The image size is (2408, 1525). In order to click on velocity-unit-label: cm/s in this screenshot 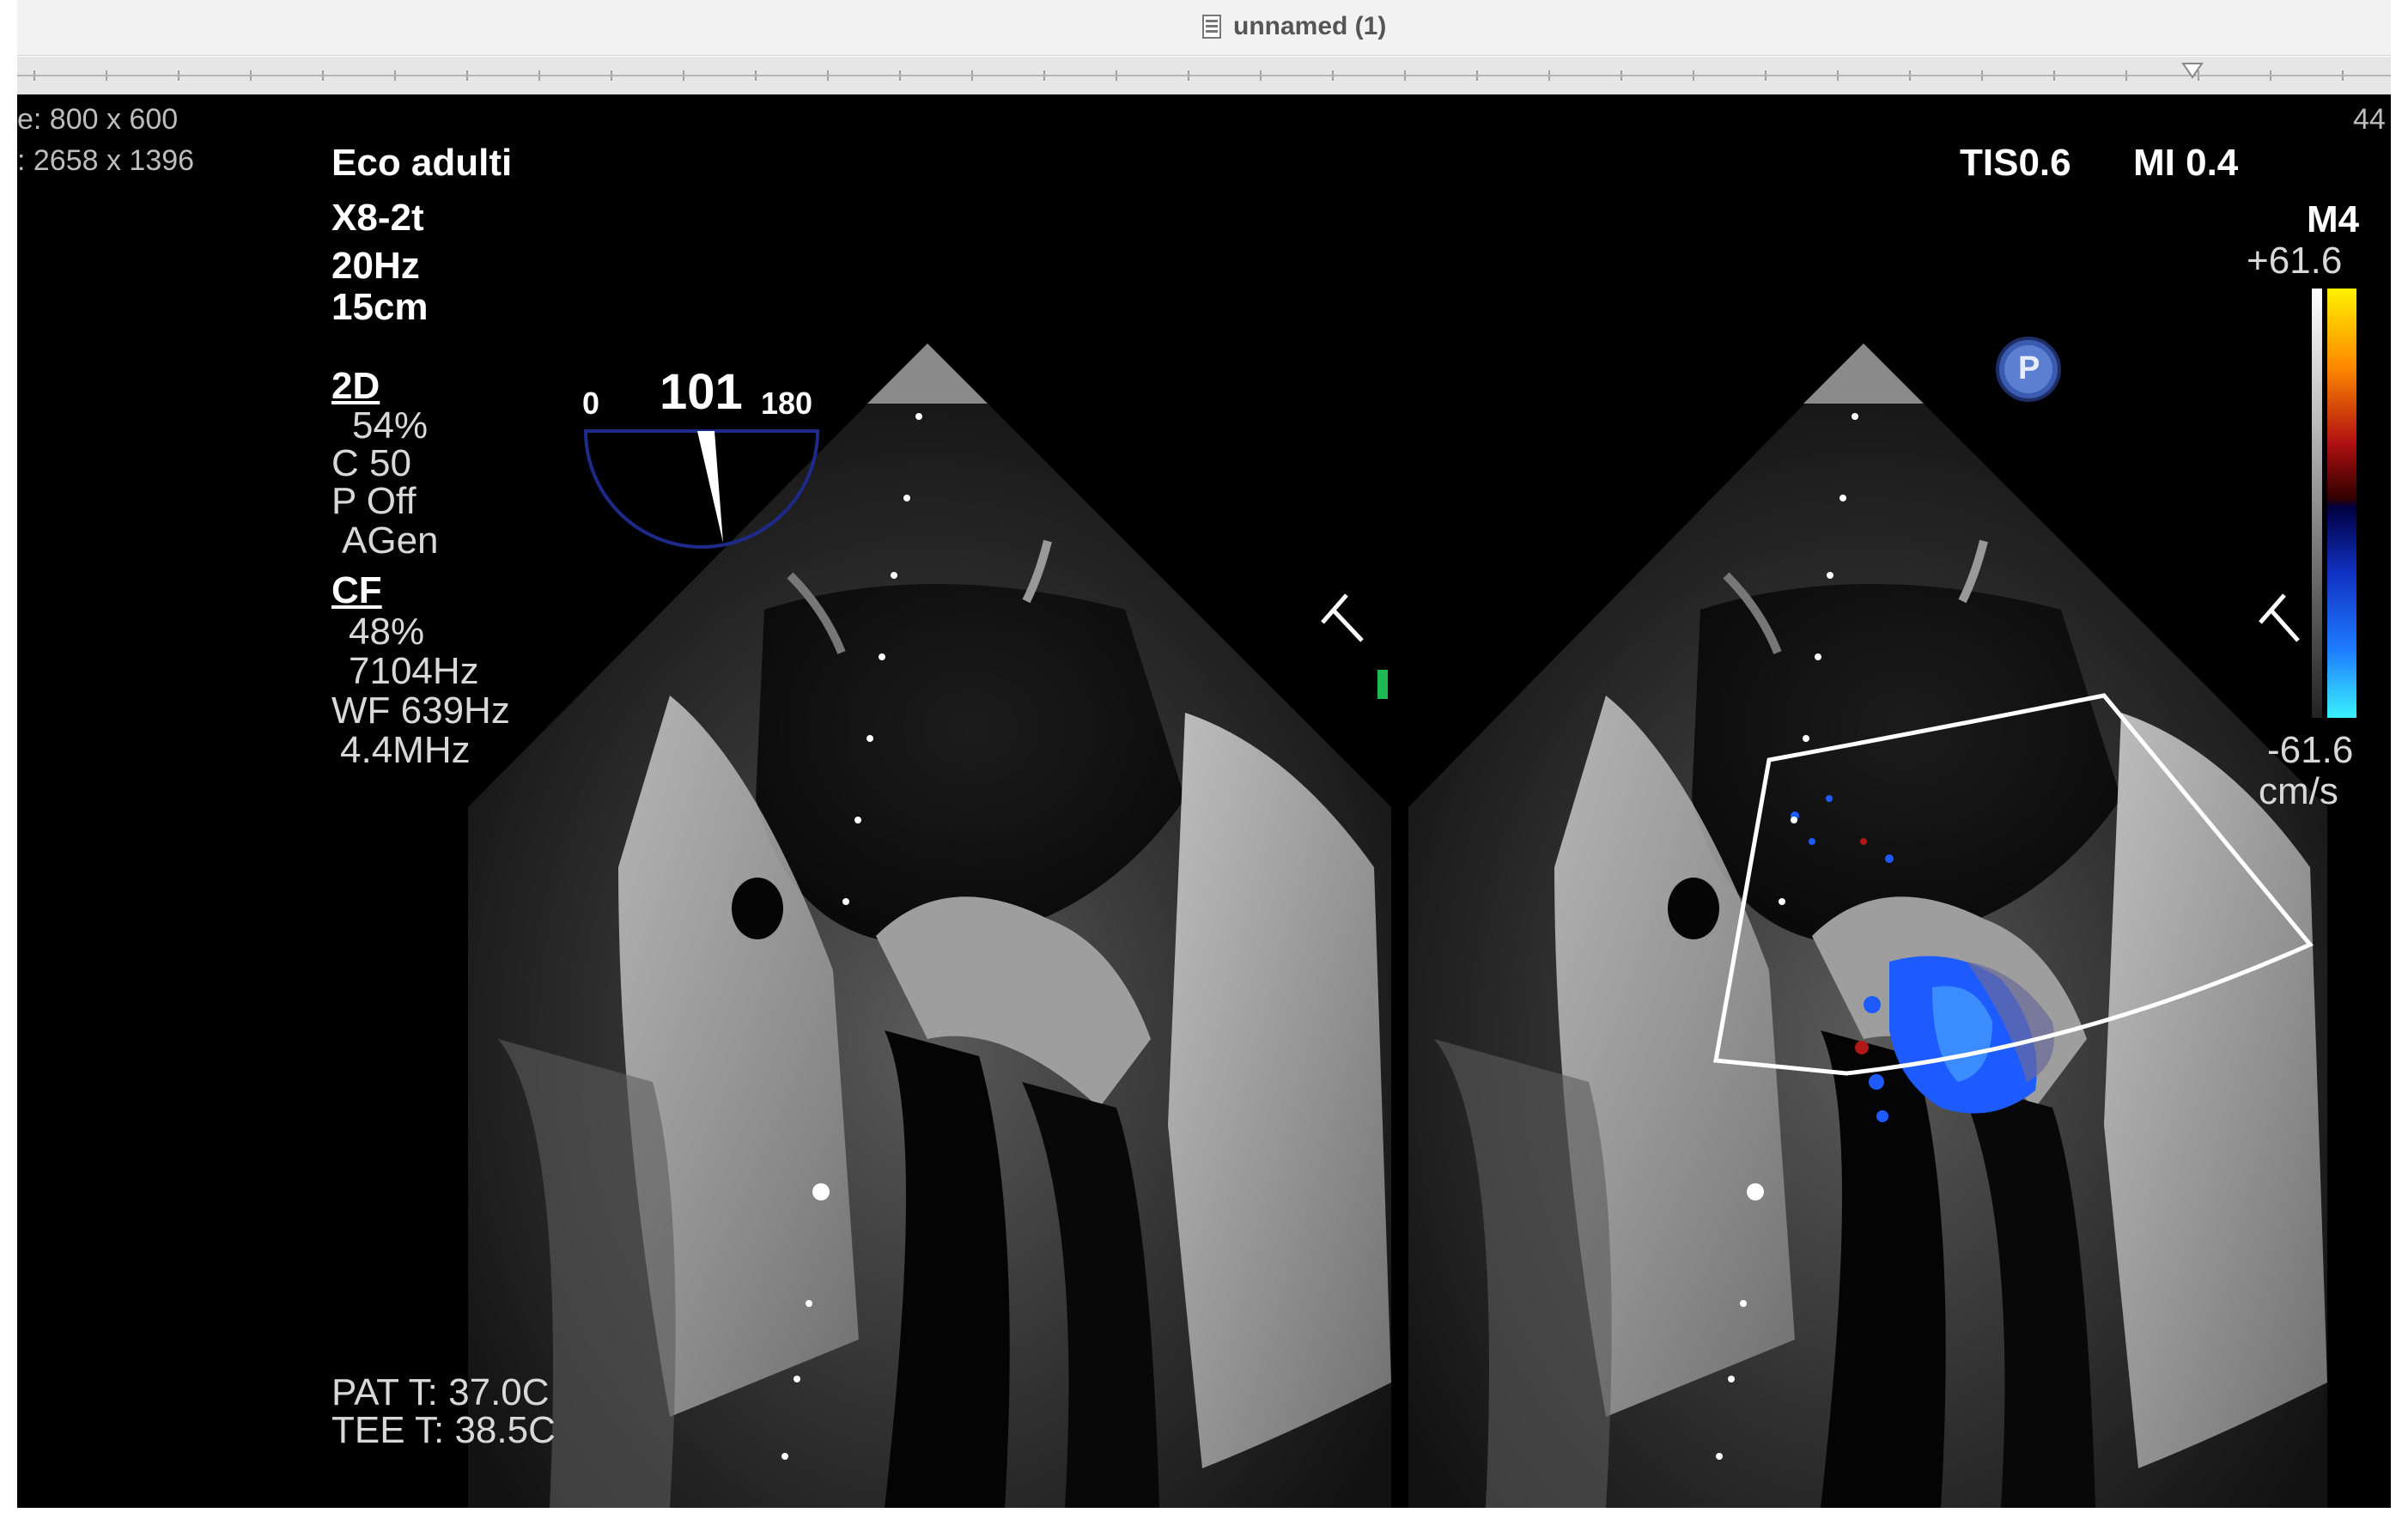, I will do `click(2298, 791)`.